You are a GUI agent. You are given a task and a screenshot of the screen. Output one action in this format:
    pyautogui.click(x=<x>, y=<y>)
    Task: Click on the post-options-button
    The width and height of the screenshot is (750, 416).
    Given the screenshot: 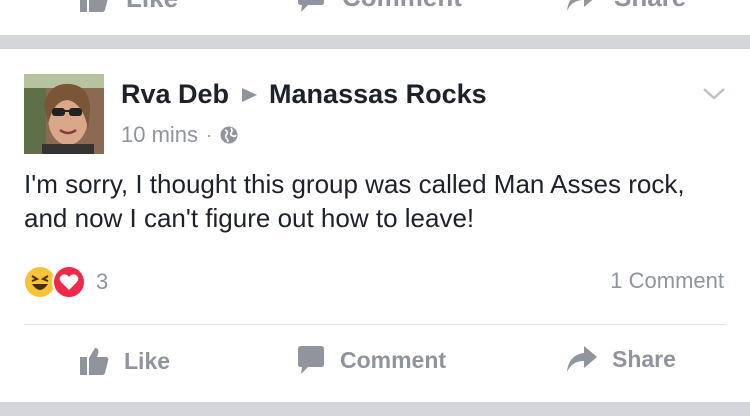 What is the action you would take?
    pyautogui.click(x=714, y=96)
    